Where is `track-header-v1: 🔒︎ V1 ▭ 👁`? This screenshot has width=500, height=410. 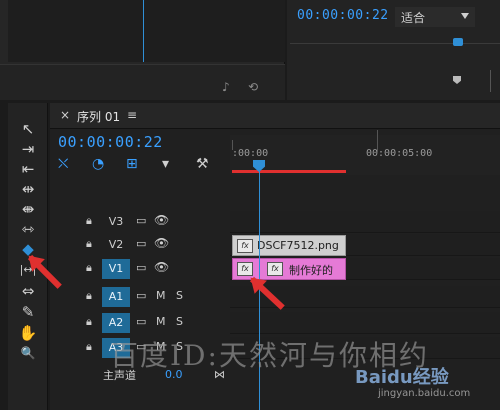
track-header-v1: 🔒︎ V1 ▭ 👁 is located at coordinates (140, 269).